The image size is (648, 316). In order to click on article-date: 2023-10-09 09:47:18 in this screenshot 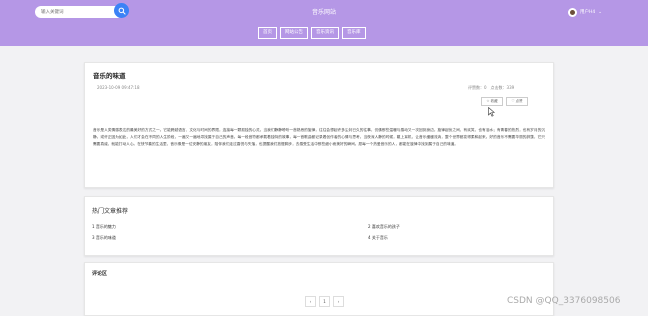, I will do `click(118, 87)`.